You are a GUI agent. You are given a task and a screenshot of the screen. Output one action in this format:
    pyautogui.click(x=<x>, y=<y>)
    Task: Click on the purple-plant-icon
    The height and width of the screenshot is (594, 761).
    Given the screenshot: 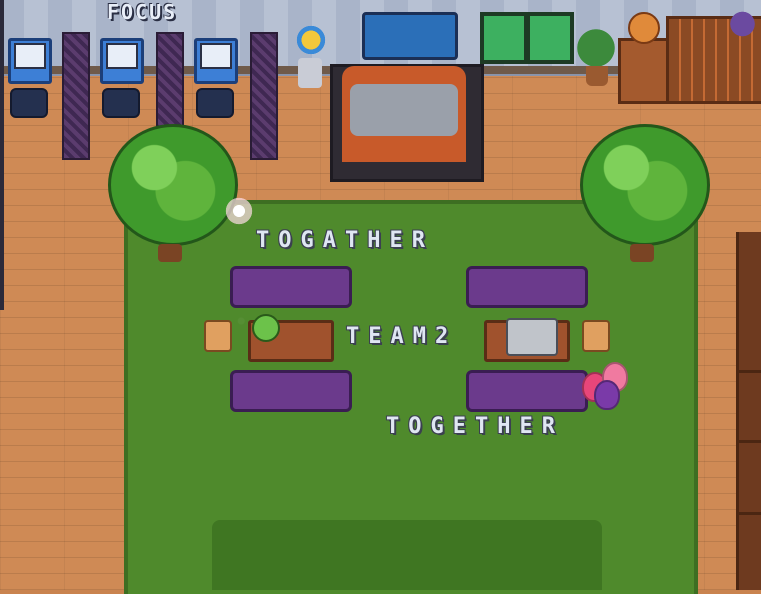 What is the action you would take?
    pyautogui.click(x=742, y=24)
    